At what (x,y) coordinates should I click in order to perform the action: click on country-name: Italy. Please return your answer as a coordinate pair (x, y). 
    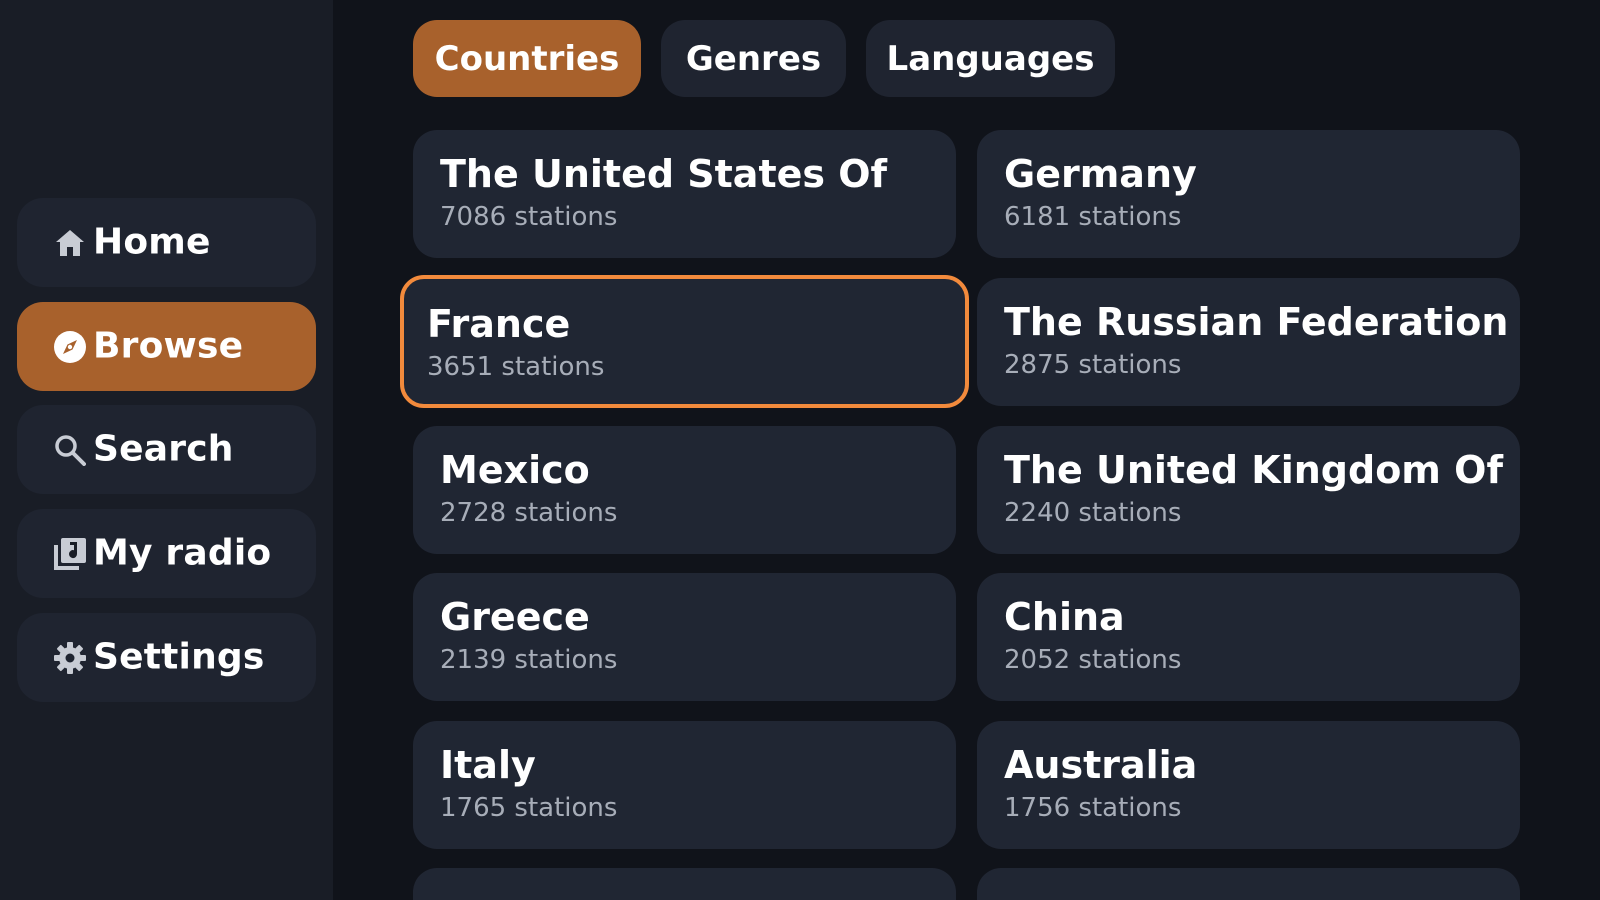
    Looking at the image, I should click on (488, 765).